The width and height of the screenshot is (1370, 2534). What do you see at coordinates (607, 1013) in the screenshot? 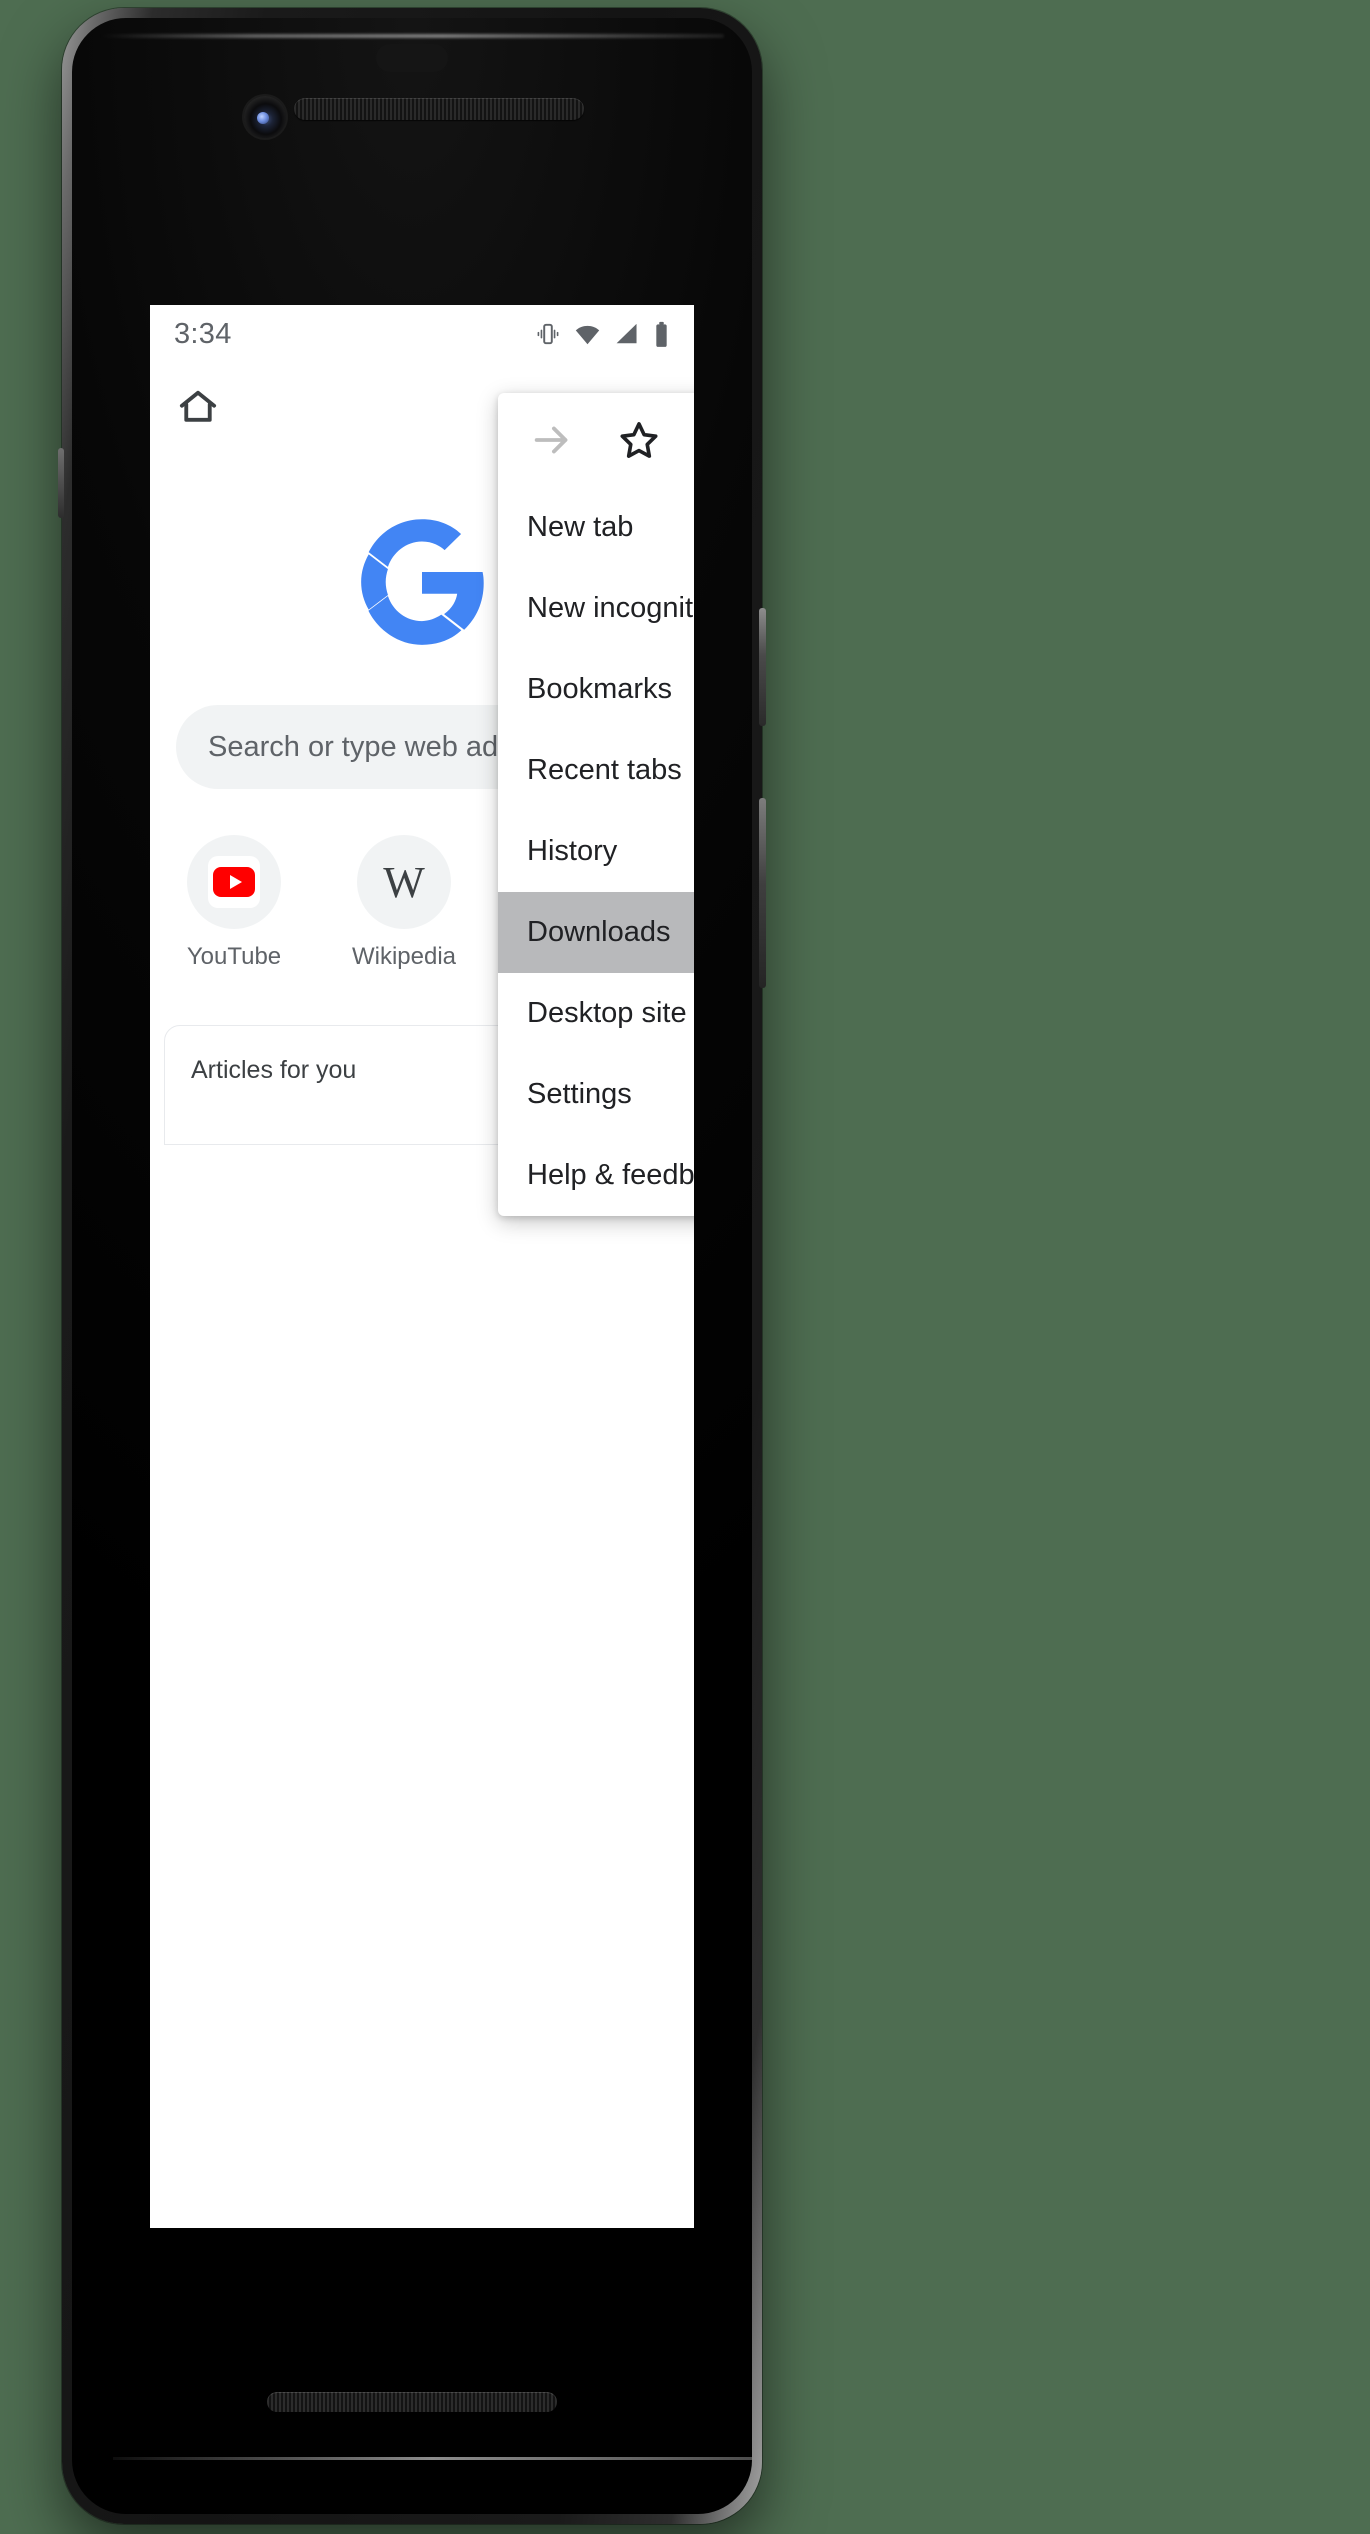
I see `menu-item-label: Desktop site` at bounding box center [607, 1013].